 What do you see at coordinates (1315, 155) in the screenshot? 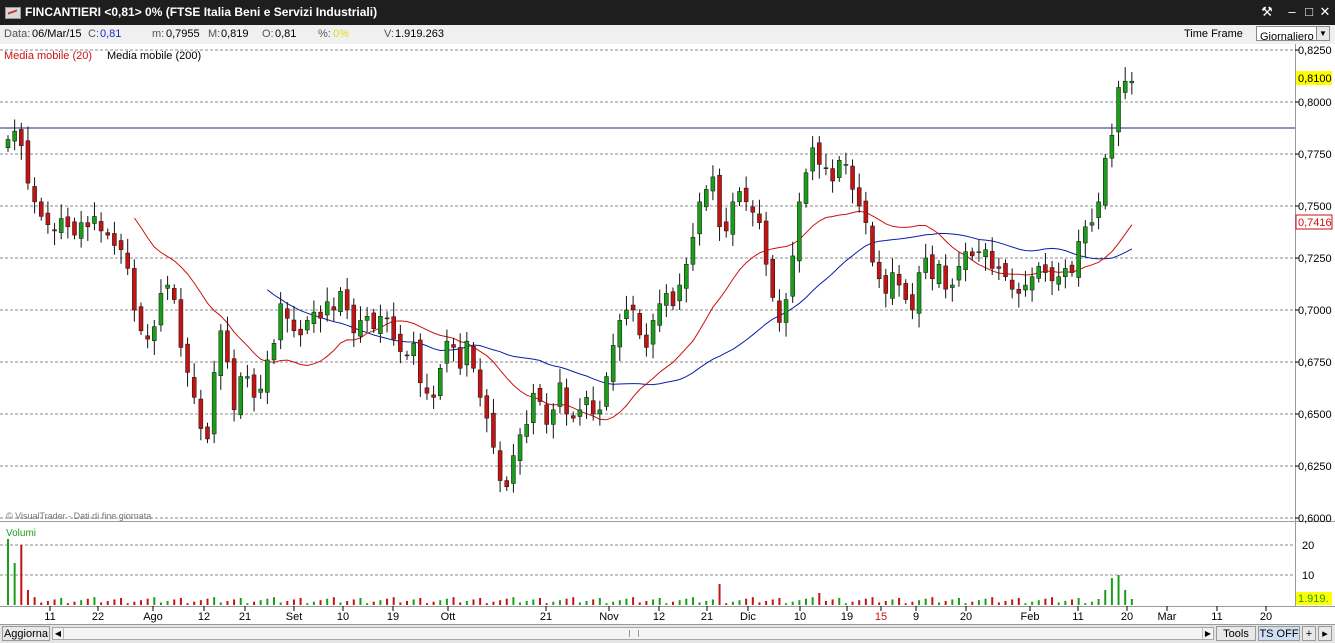
I see `price-axis-label: 0,7750` at bounding box center [1315, 155].